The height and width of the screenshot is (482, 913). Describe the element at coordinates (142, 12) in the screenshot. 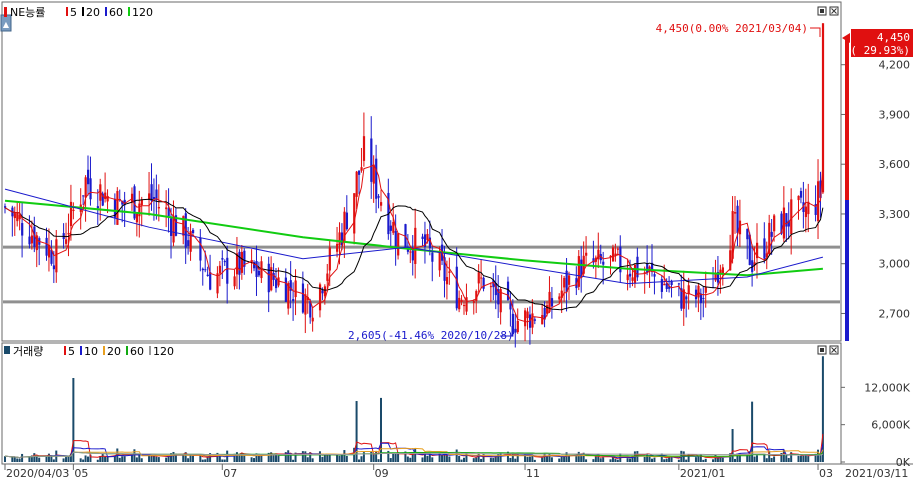

I see `legend-ma-120-label: 120` at that location.